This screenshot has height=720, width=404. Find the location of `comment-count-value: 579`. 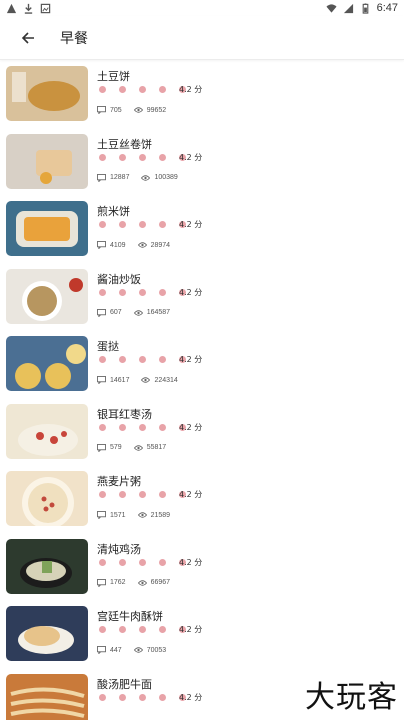

comment-count-value: 579 is located at coordinates (116, 447).